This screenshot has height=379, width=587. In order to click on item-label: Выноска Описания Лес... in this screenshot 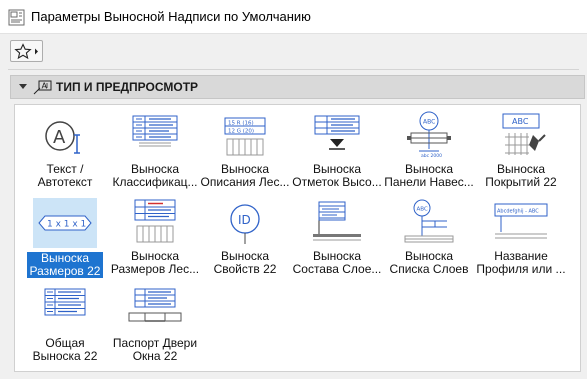, I will do `click(245, 176)`.